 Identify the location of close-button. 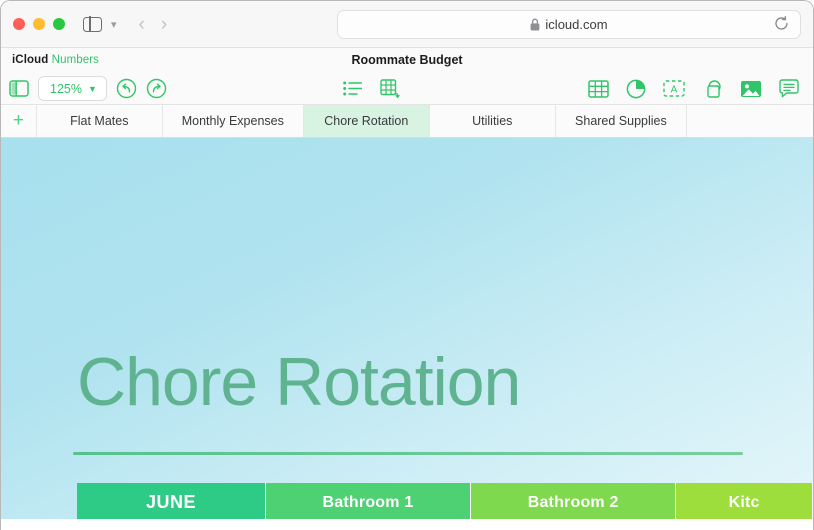
(19, 24).